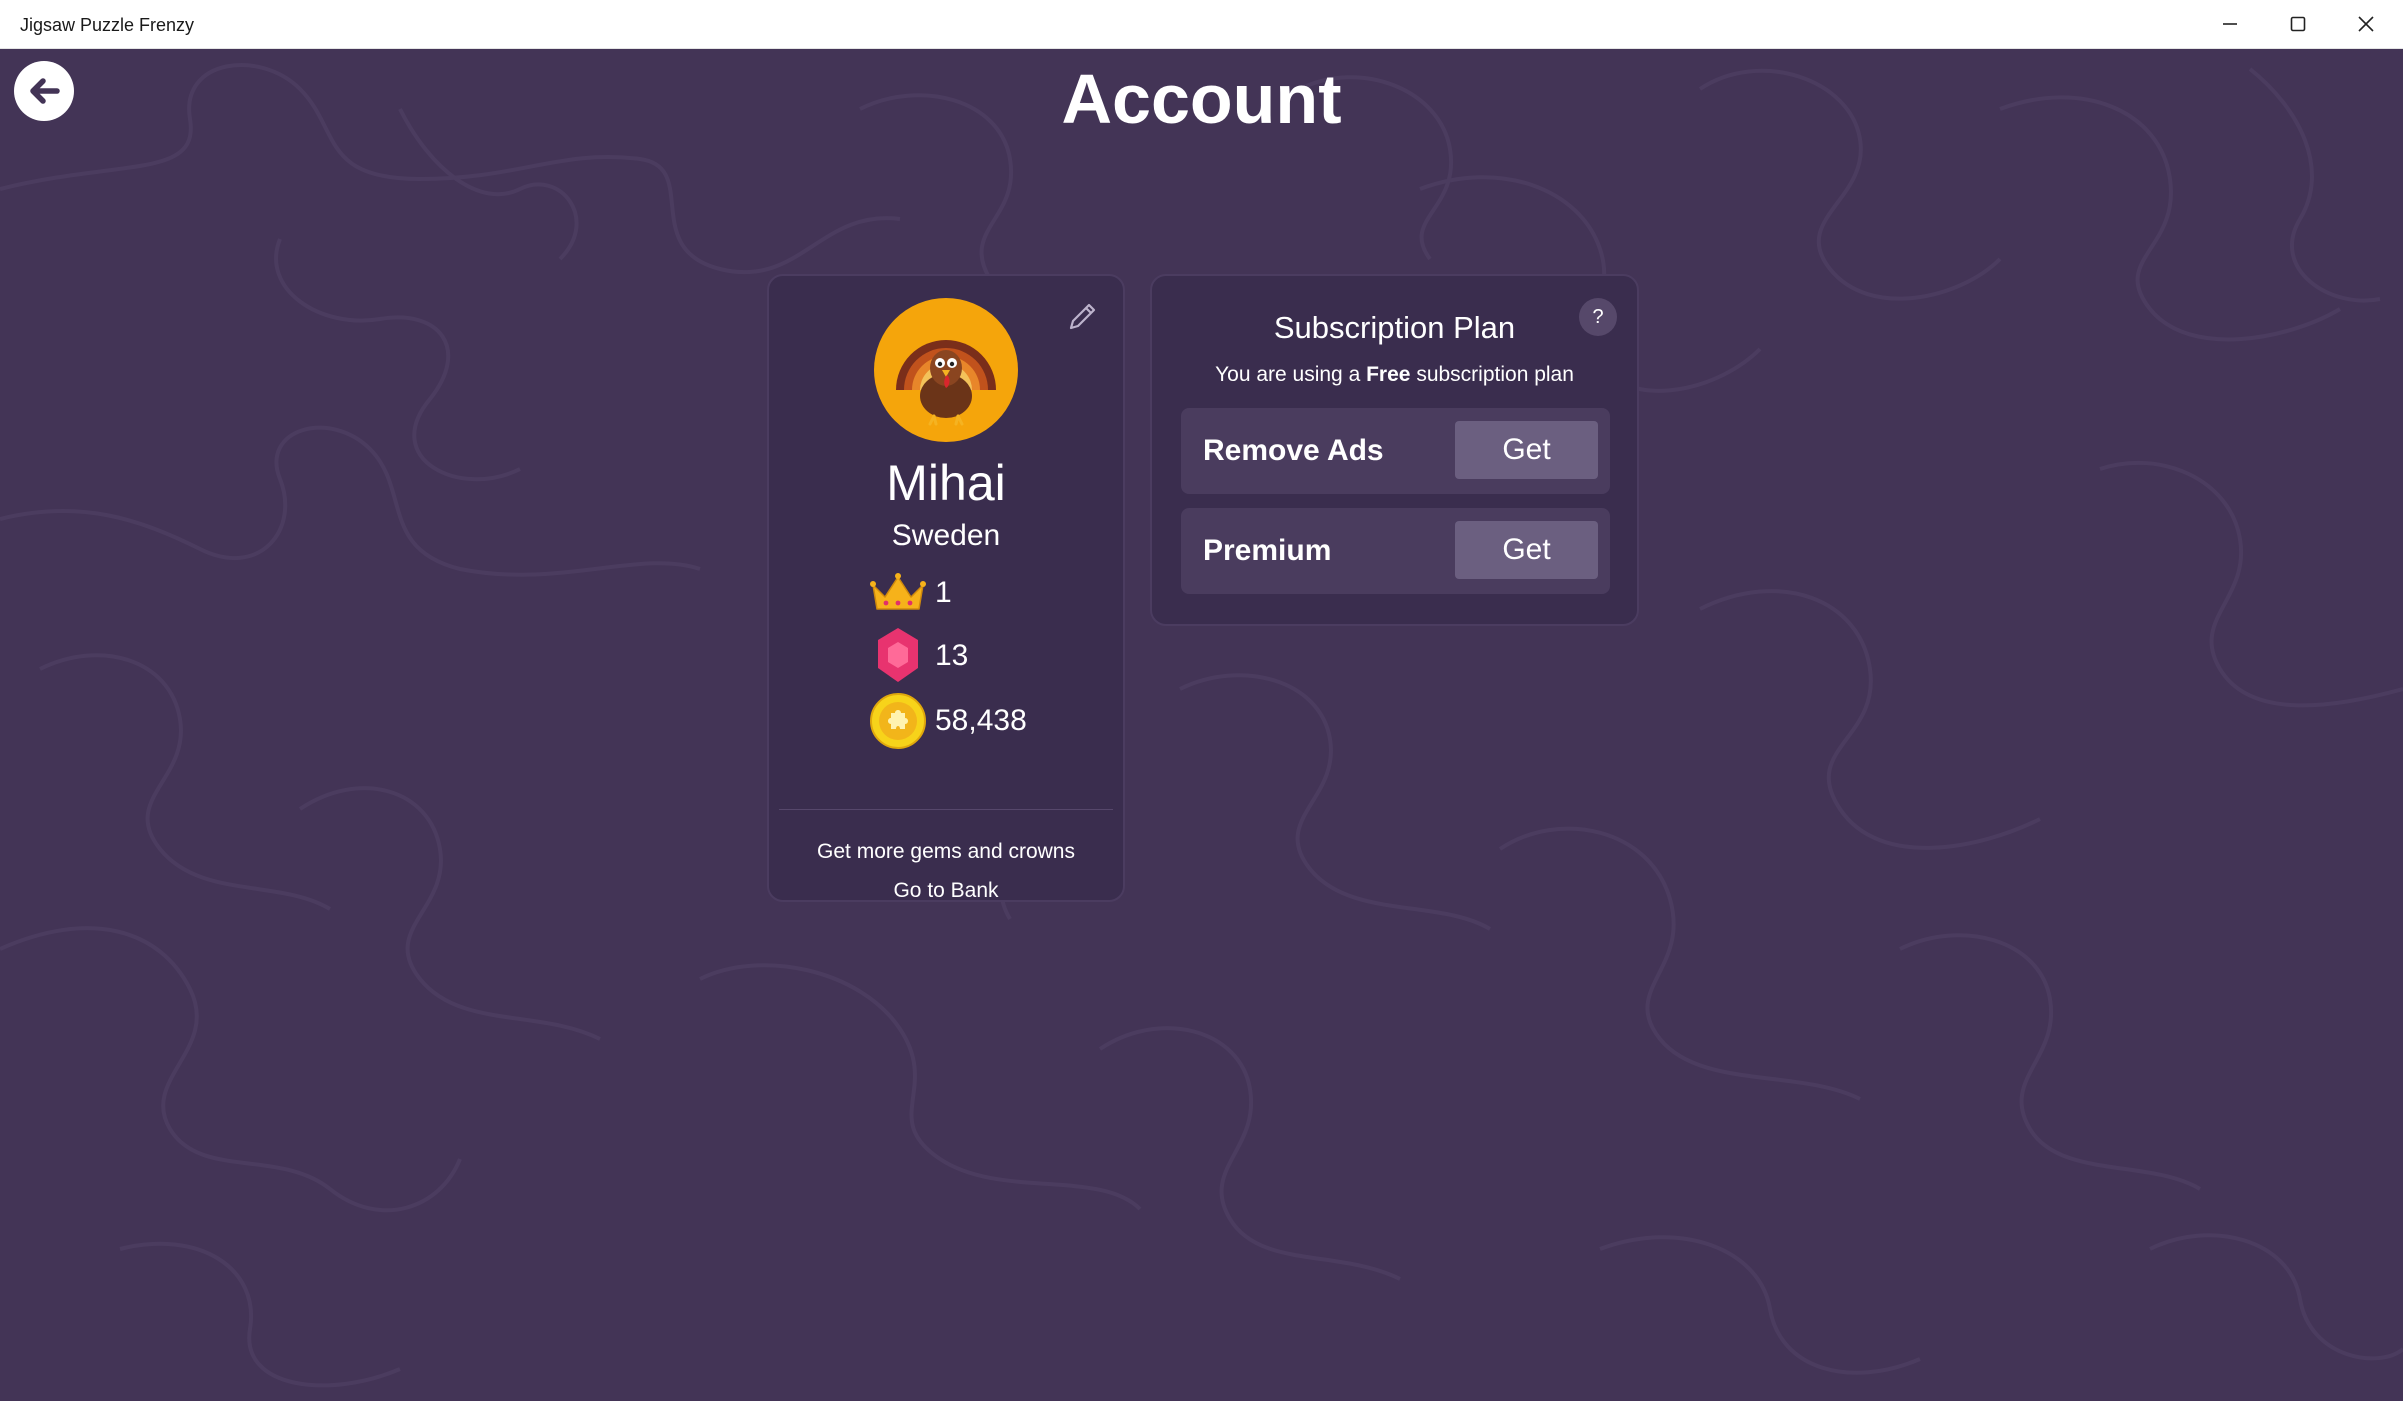  Describe the element at coordinates (946, 535) in the screenshot. I see `user-country: Sweden` at that location.